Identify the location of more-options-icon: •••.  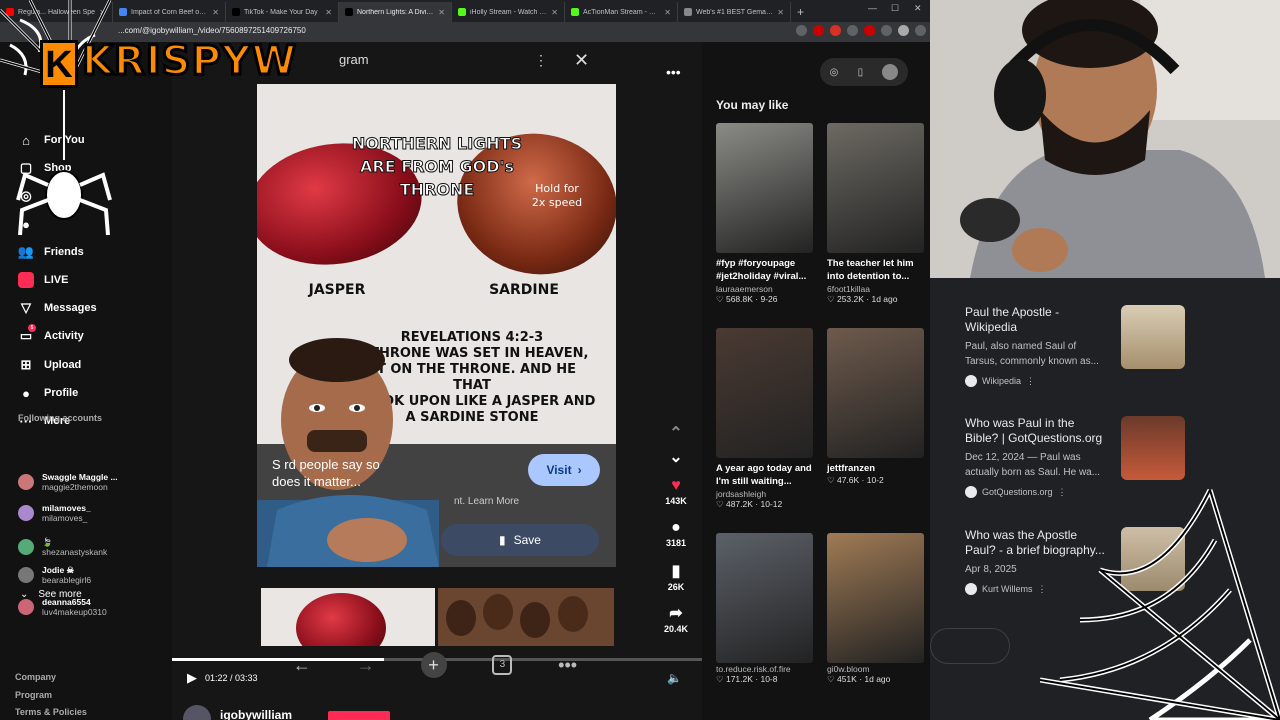
(673, 72).